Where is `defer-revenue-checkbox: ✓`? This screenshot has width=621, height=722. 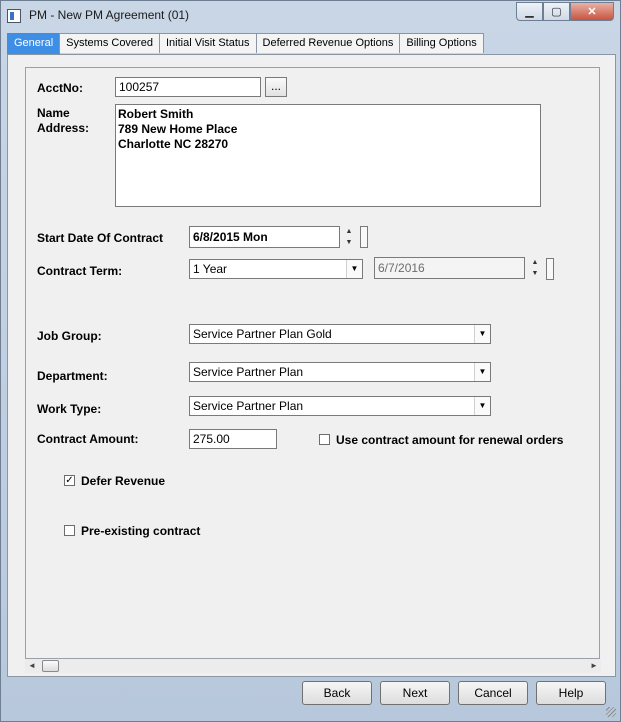 defer-revenue-checkbox: ✓ is located at coordinates (69, 480).